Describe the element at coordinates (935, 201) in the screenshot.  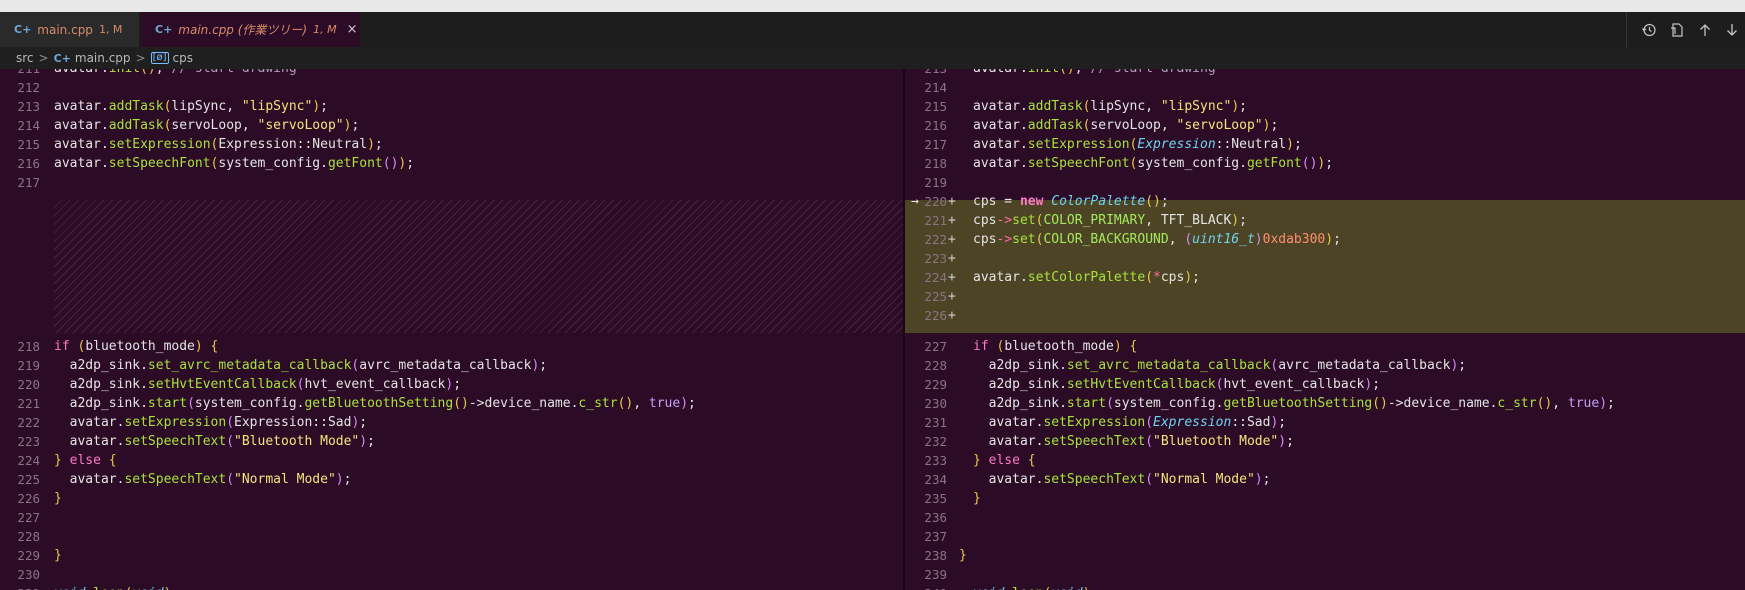
I see `line-number: 220` at that location.